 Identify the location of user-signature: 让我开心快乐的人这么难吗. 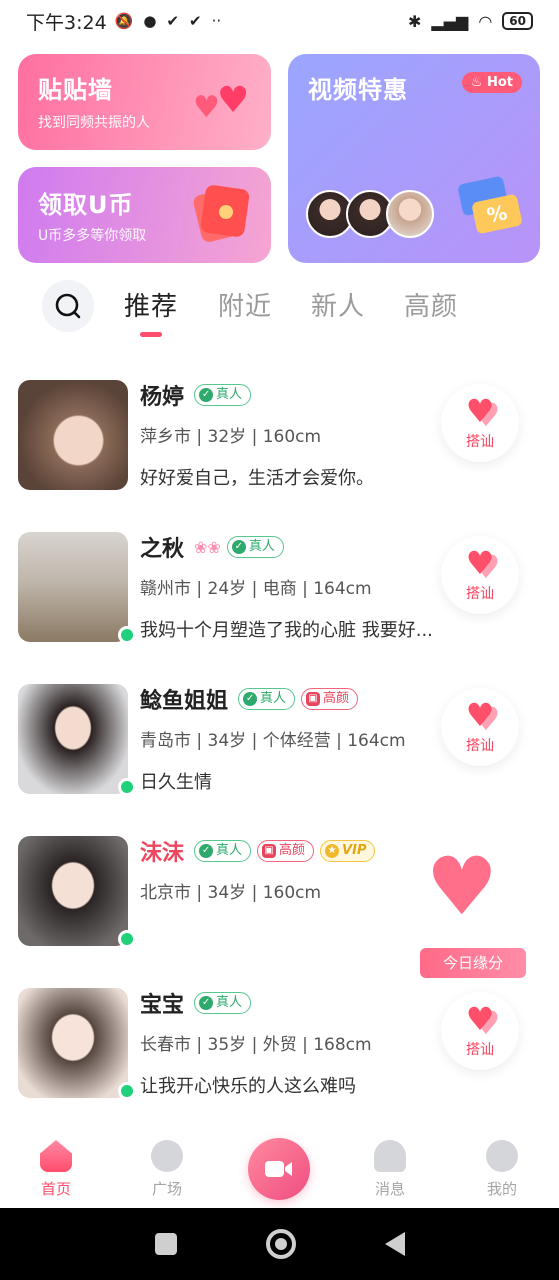
(248, 1086).